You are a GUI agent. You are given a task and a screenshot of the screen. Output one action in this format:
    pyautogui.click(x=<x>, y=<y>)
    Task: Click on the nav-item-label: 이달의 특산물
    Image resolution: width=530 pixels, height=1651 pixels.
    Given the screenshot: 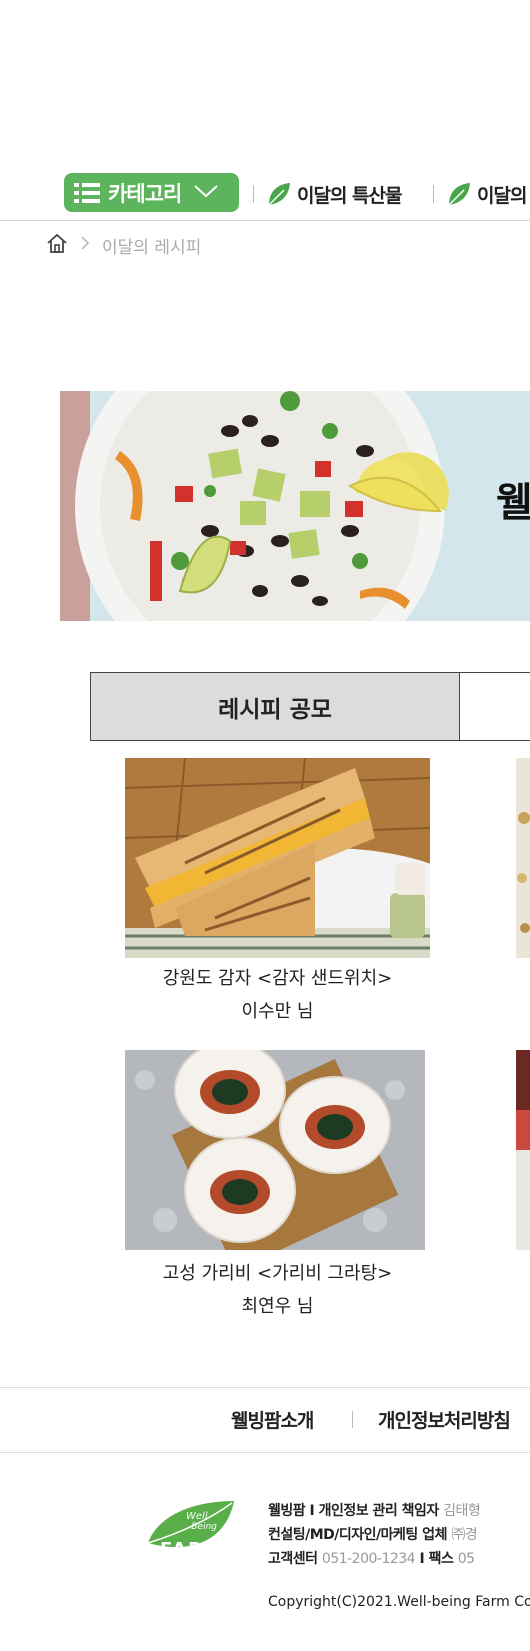 What is the action you would take?
    pyautogui.click(x=349, y=195)
    